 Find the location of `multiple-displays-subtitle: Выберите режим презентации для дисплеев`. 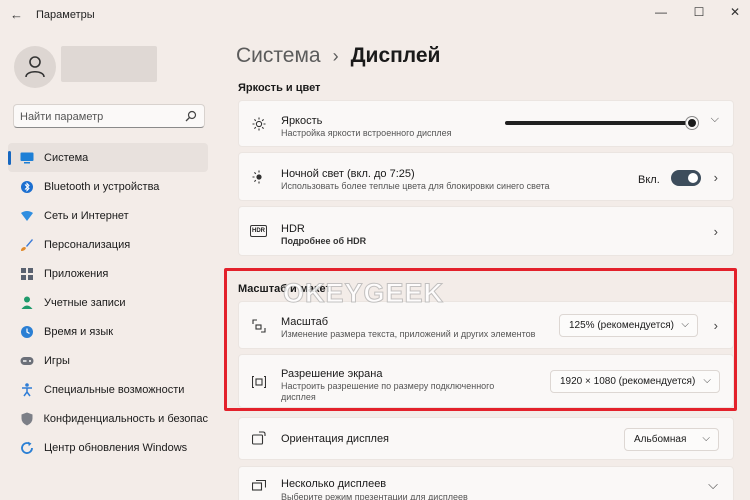

multiple-displays-subtitle: Выберите режим презентации для дисплеев is located at coordinates (374, 496).